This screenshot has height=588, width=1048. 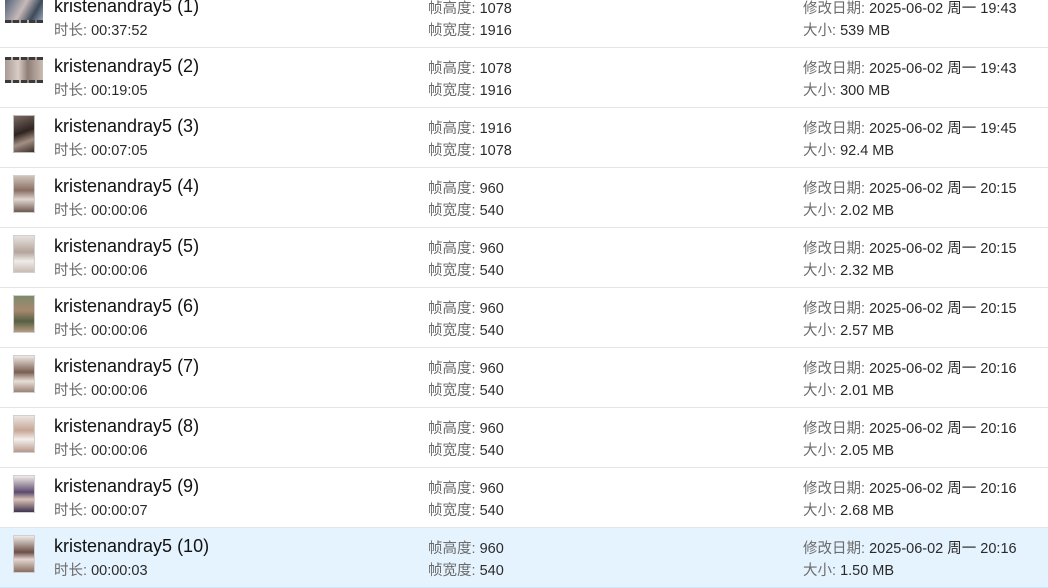 What do you see at coordinates (127, 186) in the screenshot?
I see `file-name: kristenandray5 (4)` at bounding box center [127, 186].